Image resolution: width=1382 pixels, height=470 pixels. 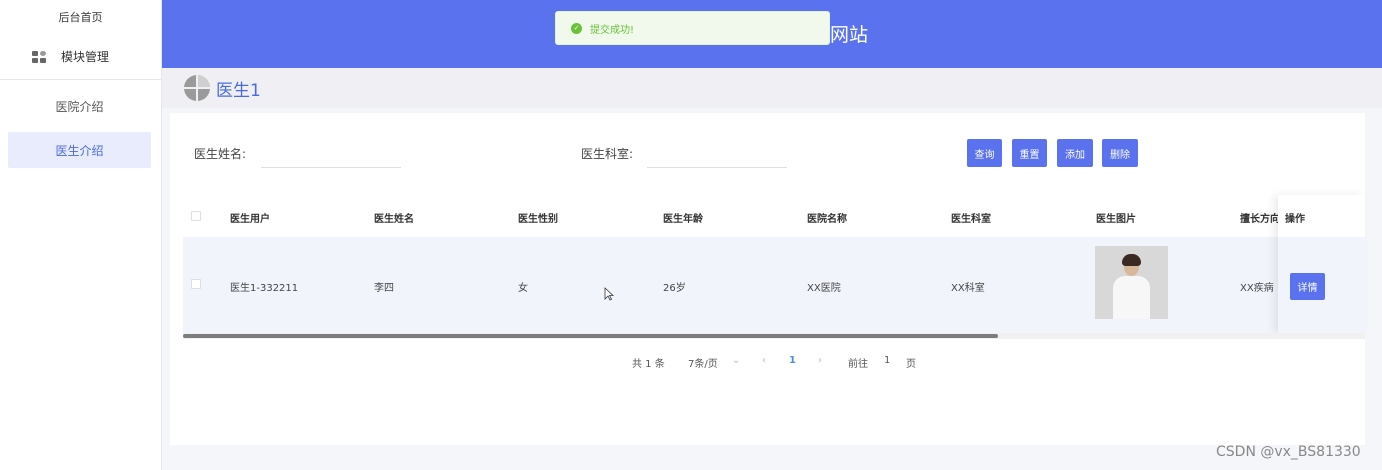 I want to click on search-form: 医生姓名: 医生科室: 查询 重置 添加 删除, so click(x=767, y=148).